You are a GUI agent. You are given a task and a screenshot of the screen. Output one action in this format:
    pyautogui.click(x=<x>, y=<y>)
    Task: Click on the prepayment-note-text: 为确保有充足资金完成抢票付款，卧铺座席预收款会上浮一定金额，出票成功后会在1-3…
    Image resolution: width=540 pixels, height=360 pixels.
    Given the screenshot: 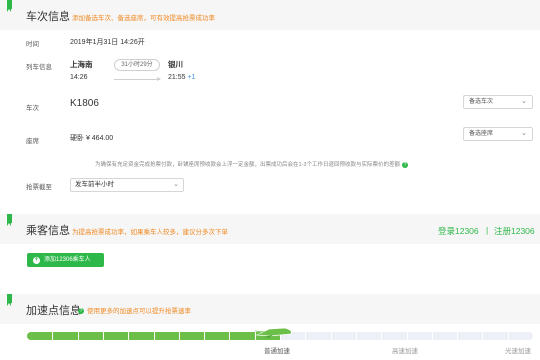 What is the action you would take?
    pyautogui.click(x=247, y=165)
    